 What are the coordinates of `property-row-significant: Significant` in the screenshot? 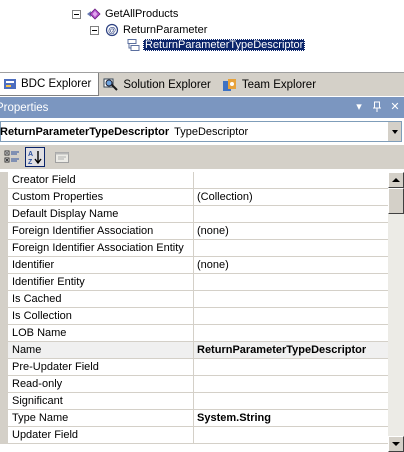 It's located at (194, 401).